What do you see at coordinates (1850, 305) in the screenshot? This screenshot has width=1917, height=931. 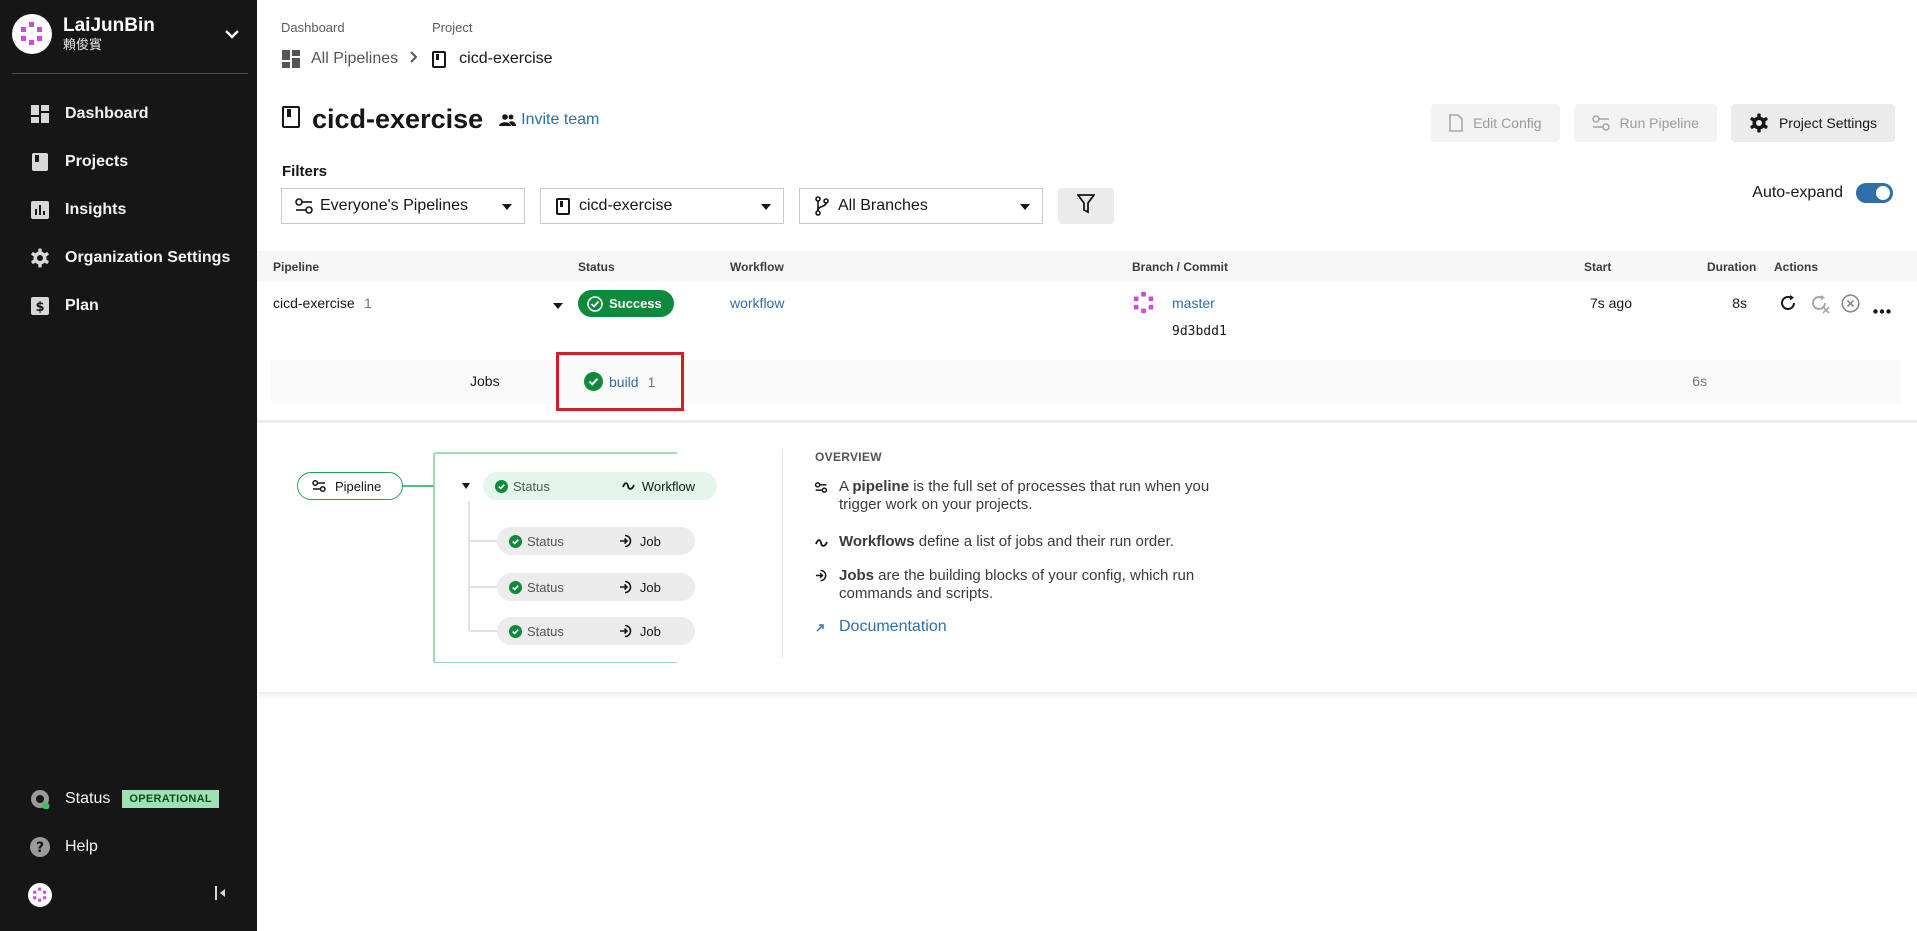 I see `cancel-icon` at bounding box center [1850, 305].